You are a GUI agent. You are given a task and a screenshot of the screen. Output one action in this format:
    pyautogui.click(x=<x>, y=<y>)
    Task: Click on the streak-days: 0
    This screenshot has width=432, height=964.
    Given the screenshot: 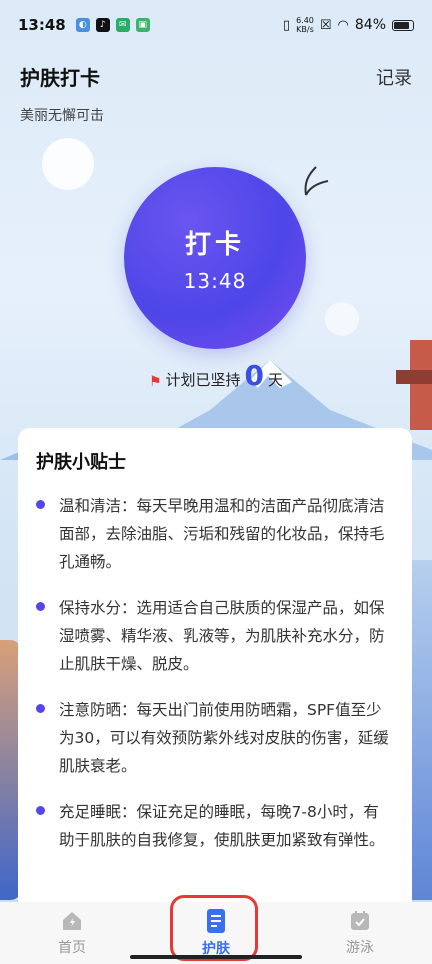 What is the action you would take?
    pyautogui.click(x=254, y=375)
    